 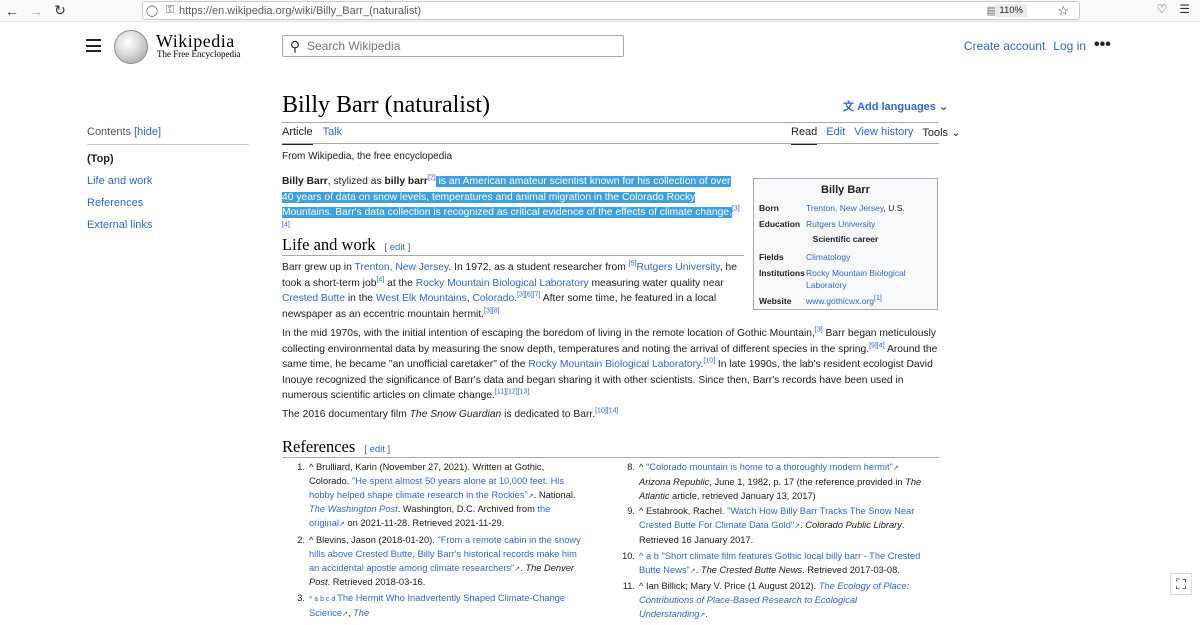 I want to click on section-divider, so click(x=610, y=457).